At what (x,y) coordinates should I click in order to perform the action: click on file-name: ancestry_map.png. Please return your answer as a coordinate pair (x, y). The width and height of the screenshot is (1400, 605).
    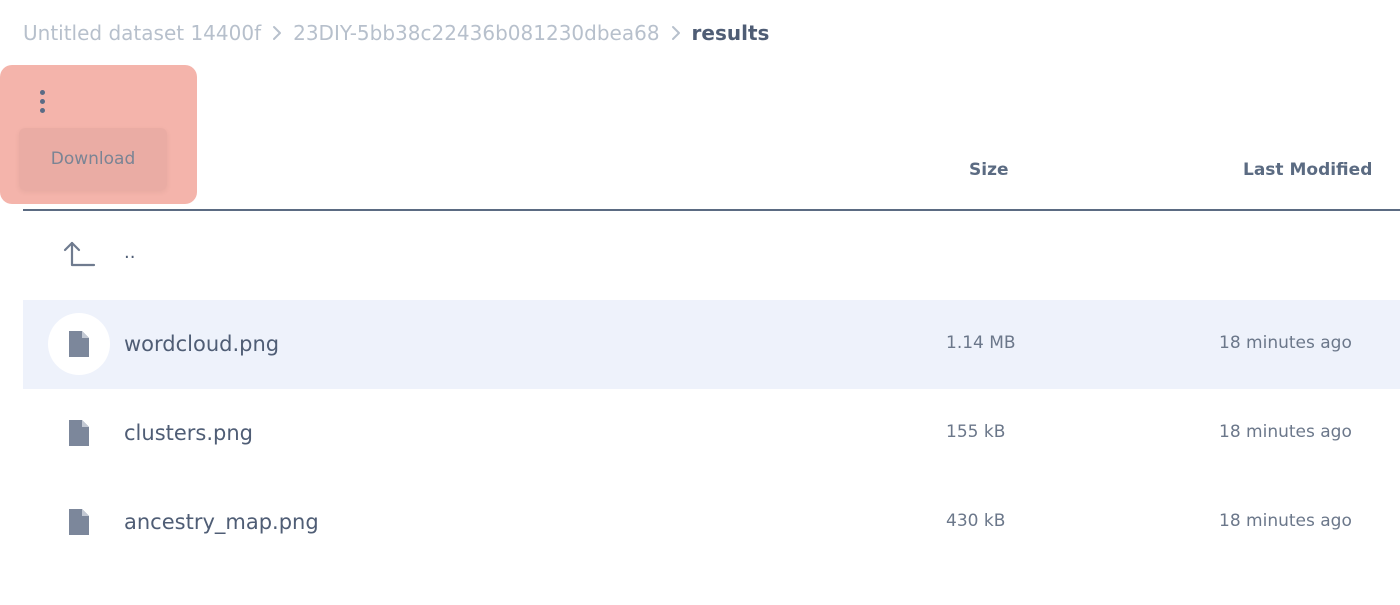
    Looking at the image, I should click on (221, 522).